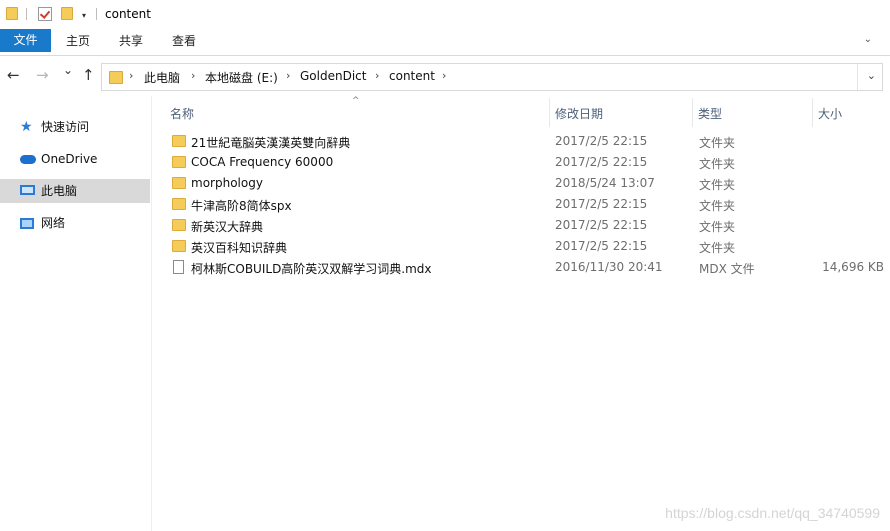  What do you see at coordinates (853, 267) in the screenshot?
I see `file-size: 14,696 KB` at bounding box center [853, 267].